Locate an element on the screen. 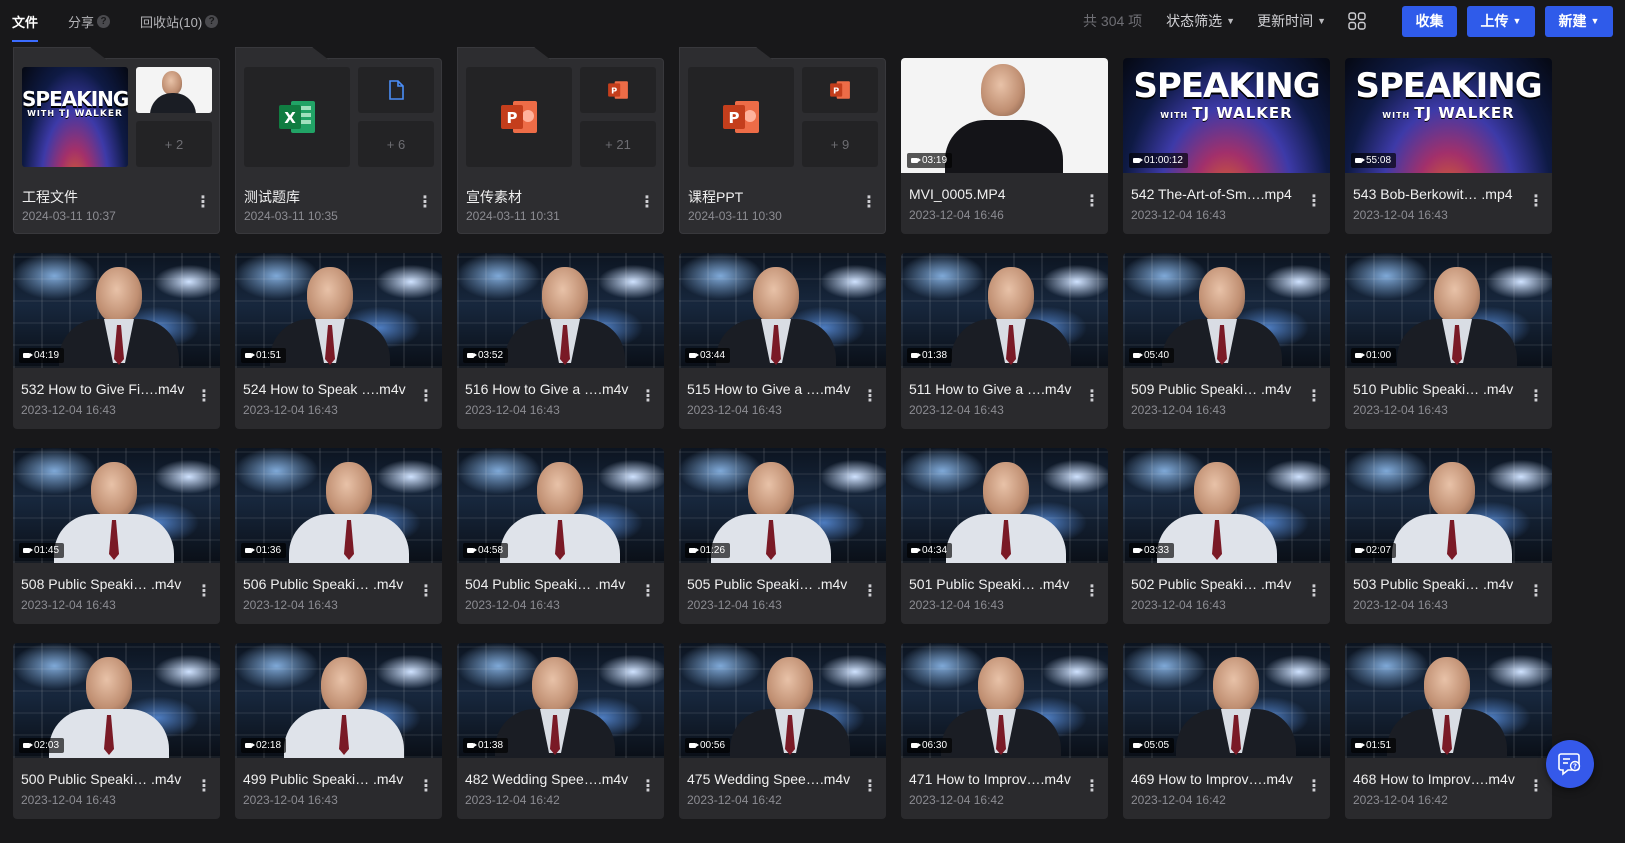  file-name: 475 Wedding Spee….m4v is located at coordinates (769, 779).